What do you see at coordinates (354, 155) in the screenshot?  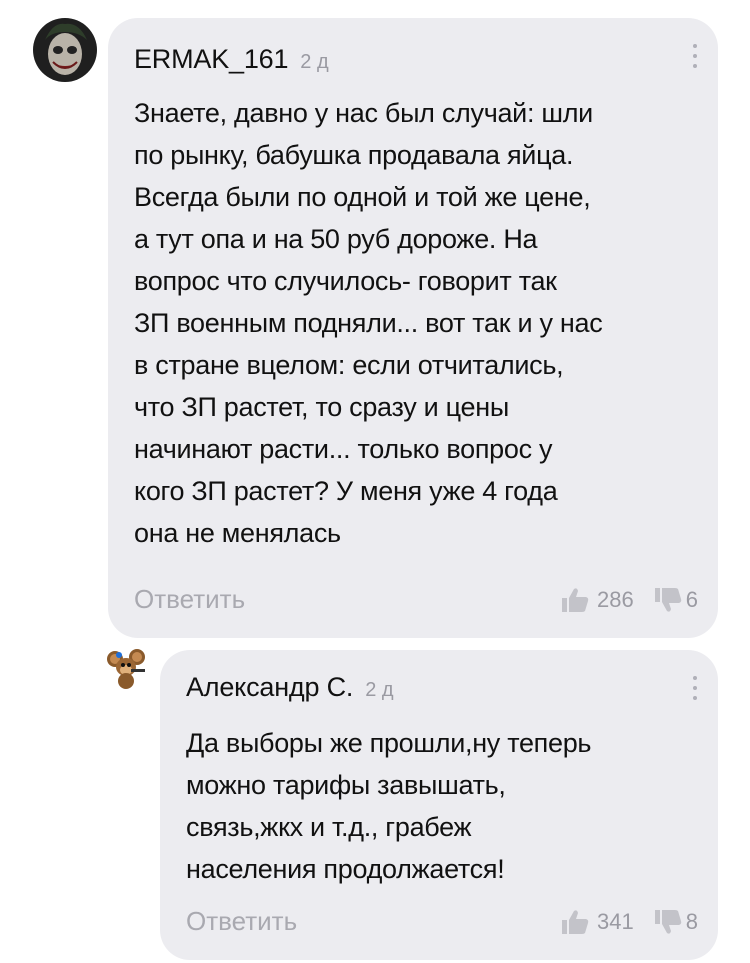 I see `comment-text-line: по рынку, бабушка продавала яйца.` at bounding box center [354, 155].